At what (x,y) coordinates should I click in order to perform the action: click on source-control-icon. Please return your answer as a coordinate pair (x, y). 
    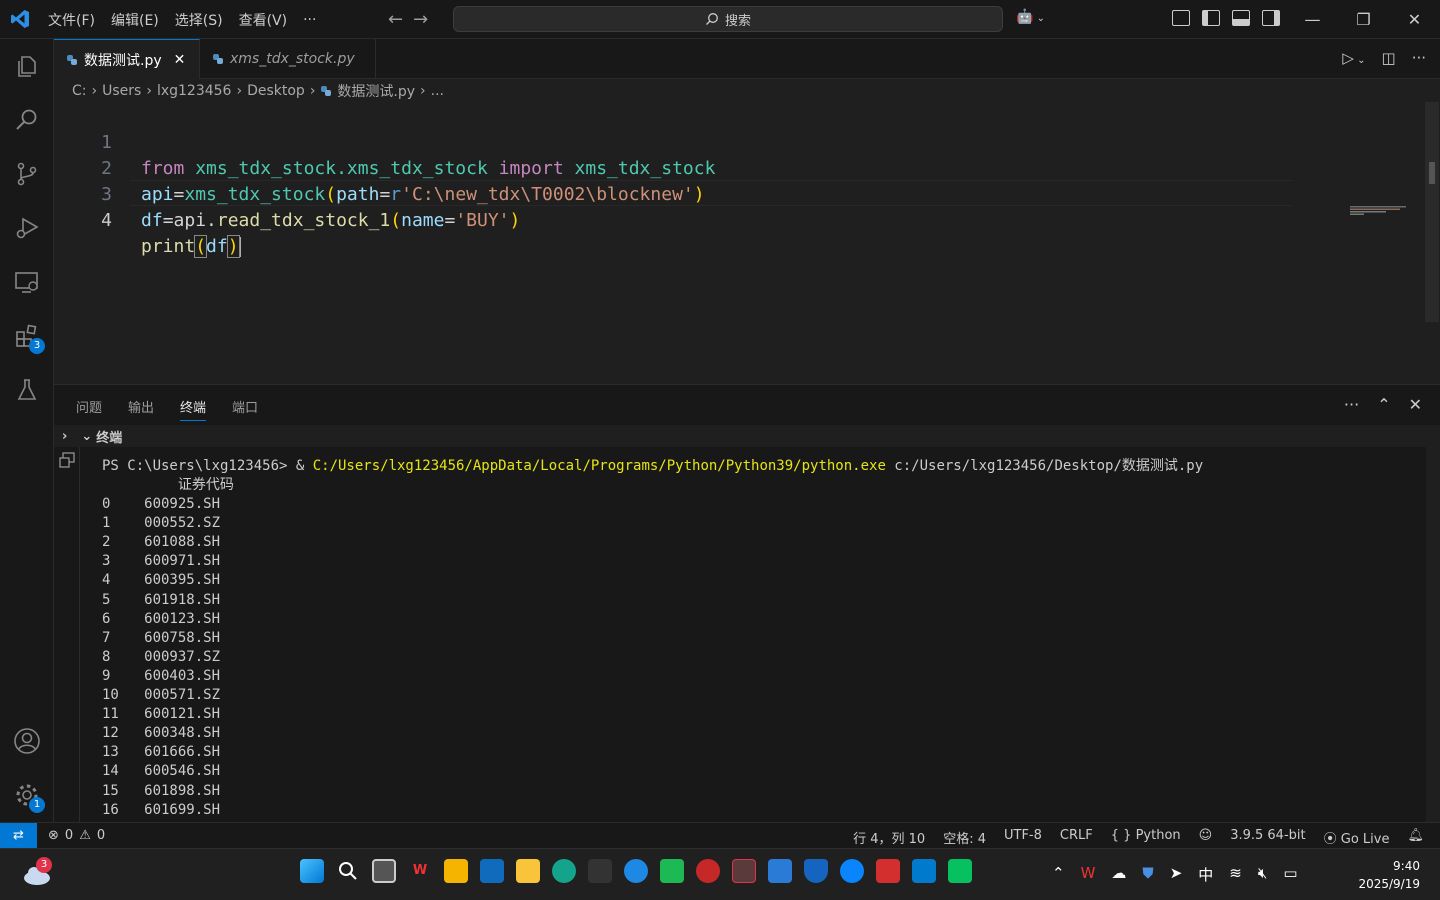
    Looking at the image, I should click on (27, 174).